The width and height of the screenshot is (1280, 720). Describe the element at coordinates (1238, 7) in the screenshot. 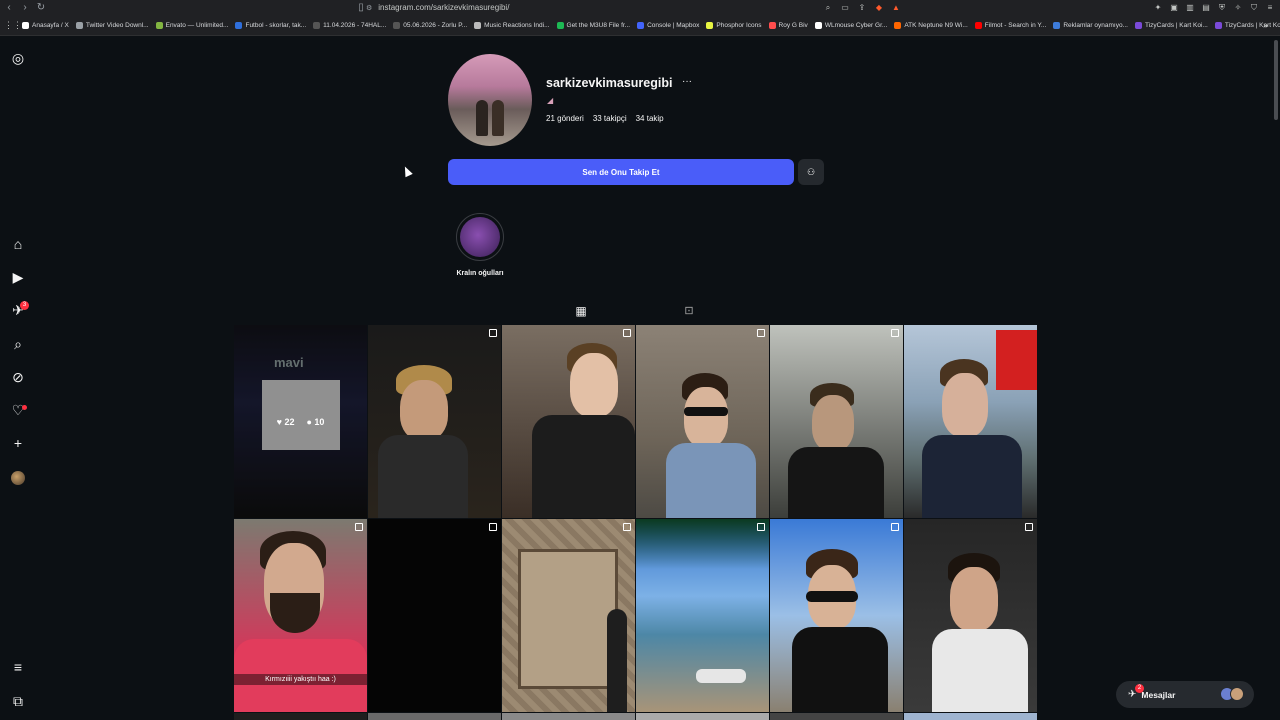

I see `puzzle-icon: ✧` at that location.